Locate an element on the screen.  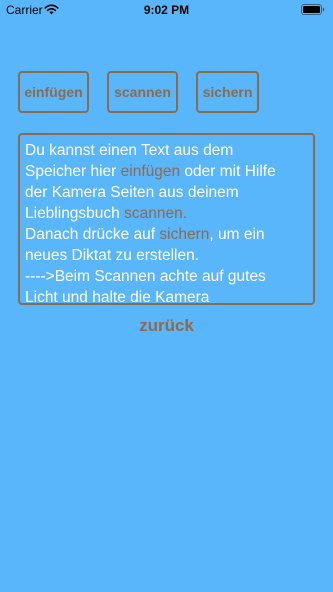
info-line: Du kannst einen Text aus dem is located at coordinates (166, 150).